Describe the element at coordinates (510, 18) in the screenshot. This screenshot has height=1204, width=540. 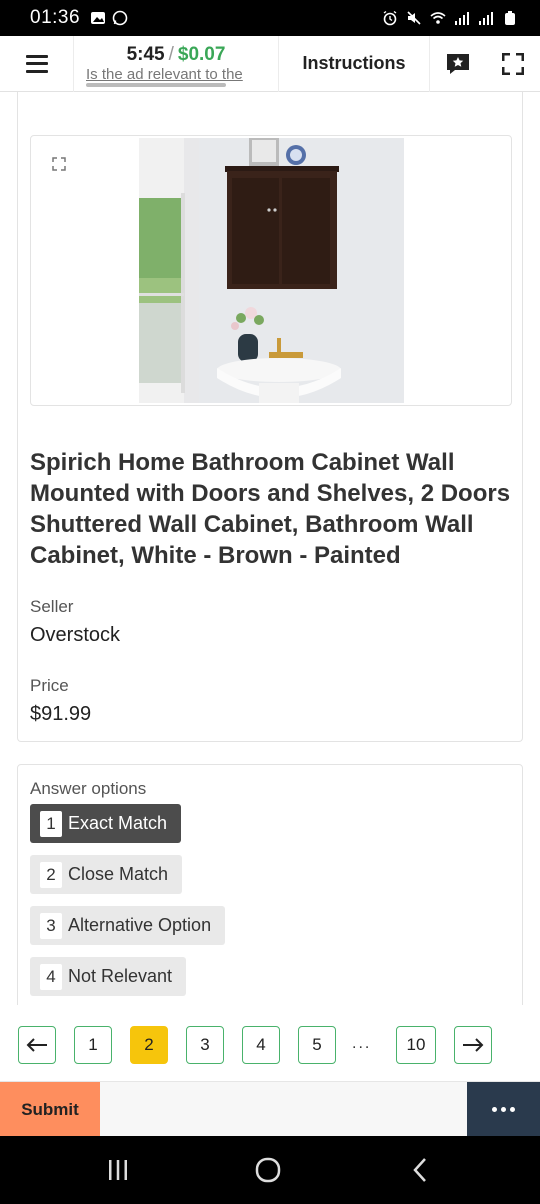
I see `battery-icon` at that location.